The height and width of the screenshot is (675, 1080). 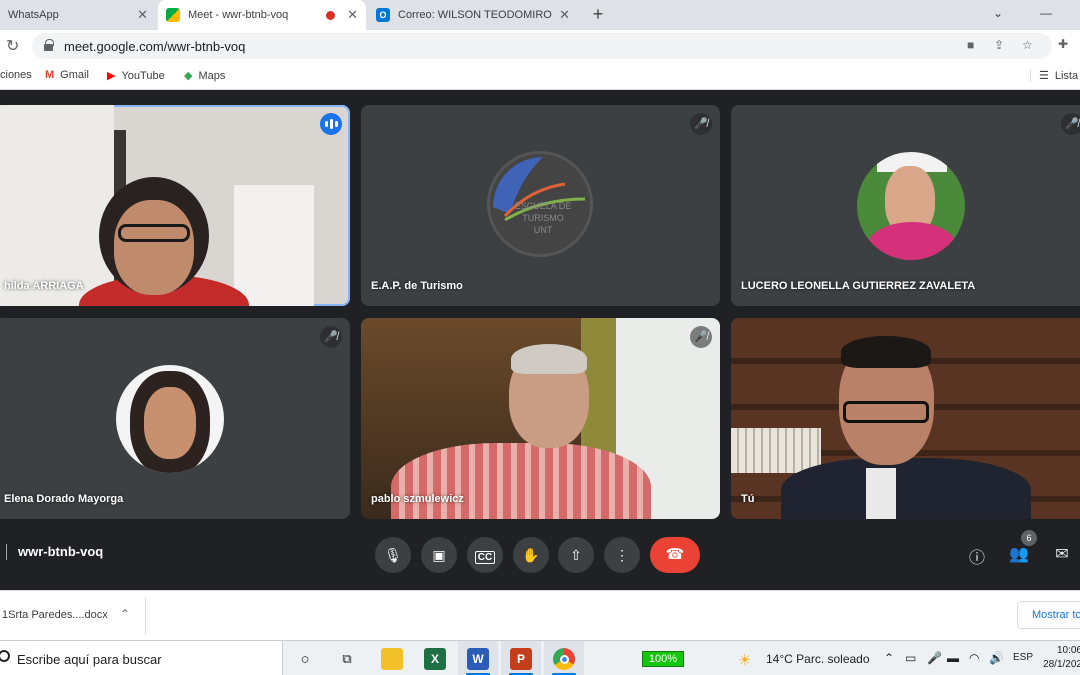 I want to click on more-icon: ⋮, so click(x=622, y=555).